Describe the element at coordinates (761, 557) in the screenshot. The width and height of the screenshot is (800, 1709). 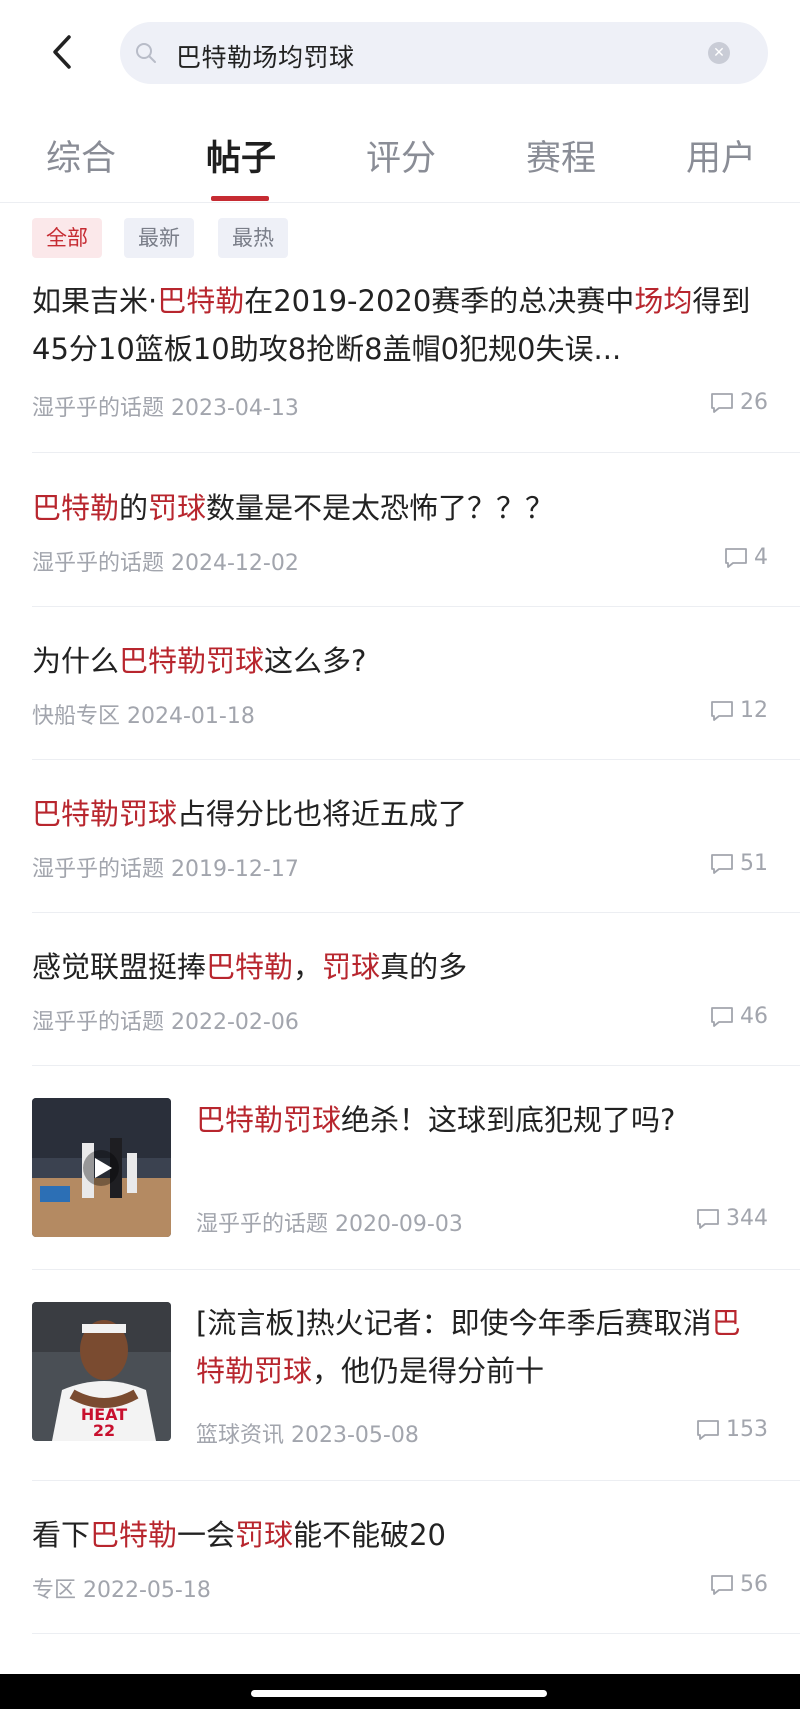
I see `comment-count-value: 4` at that location.